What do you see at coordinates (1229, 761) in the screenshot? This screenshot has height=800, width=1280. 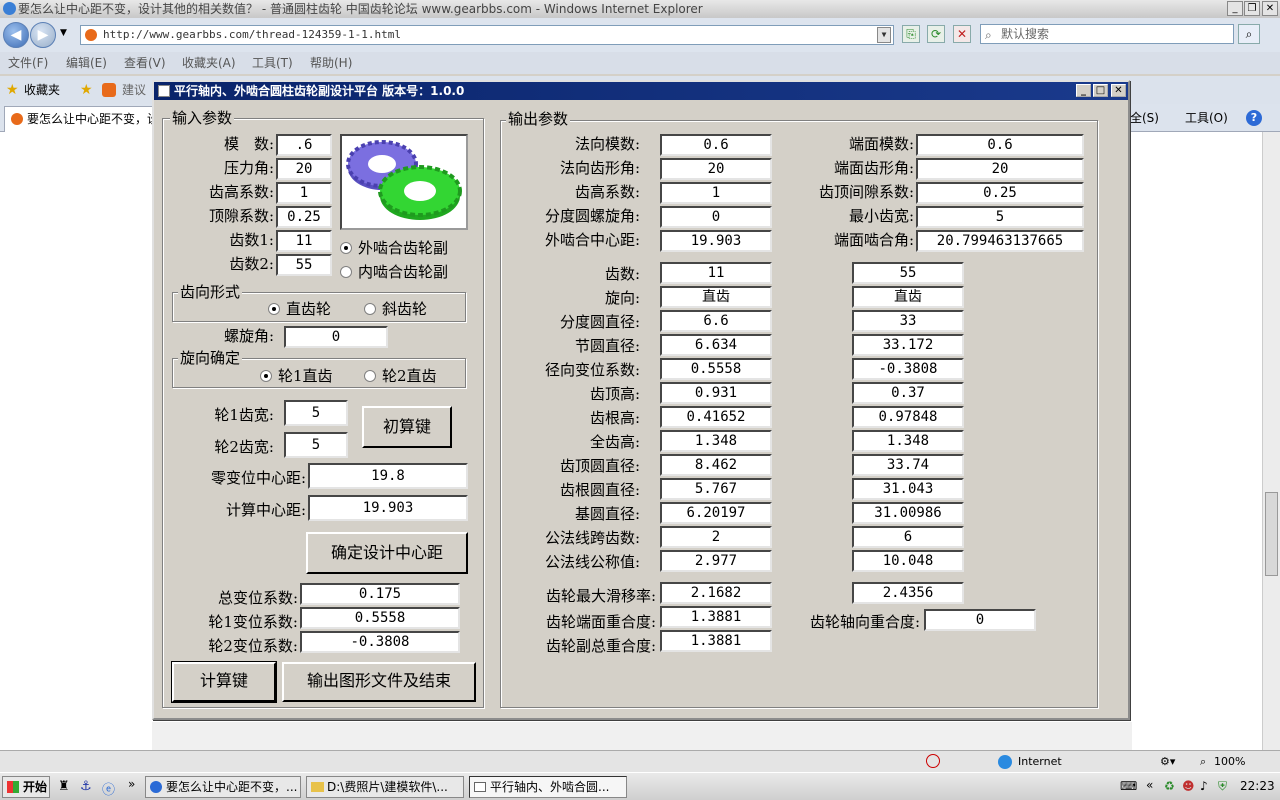 I see `zoom-level: 100%` at bounding box center [1229, 761].